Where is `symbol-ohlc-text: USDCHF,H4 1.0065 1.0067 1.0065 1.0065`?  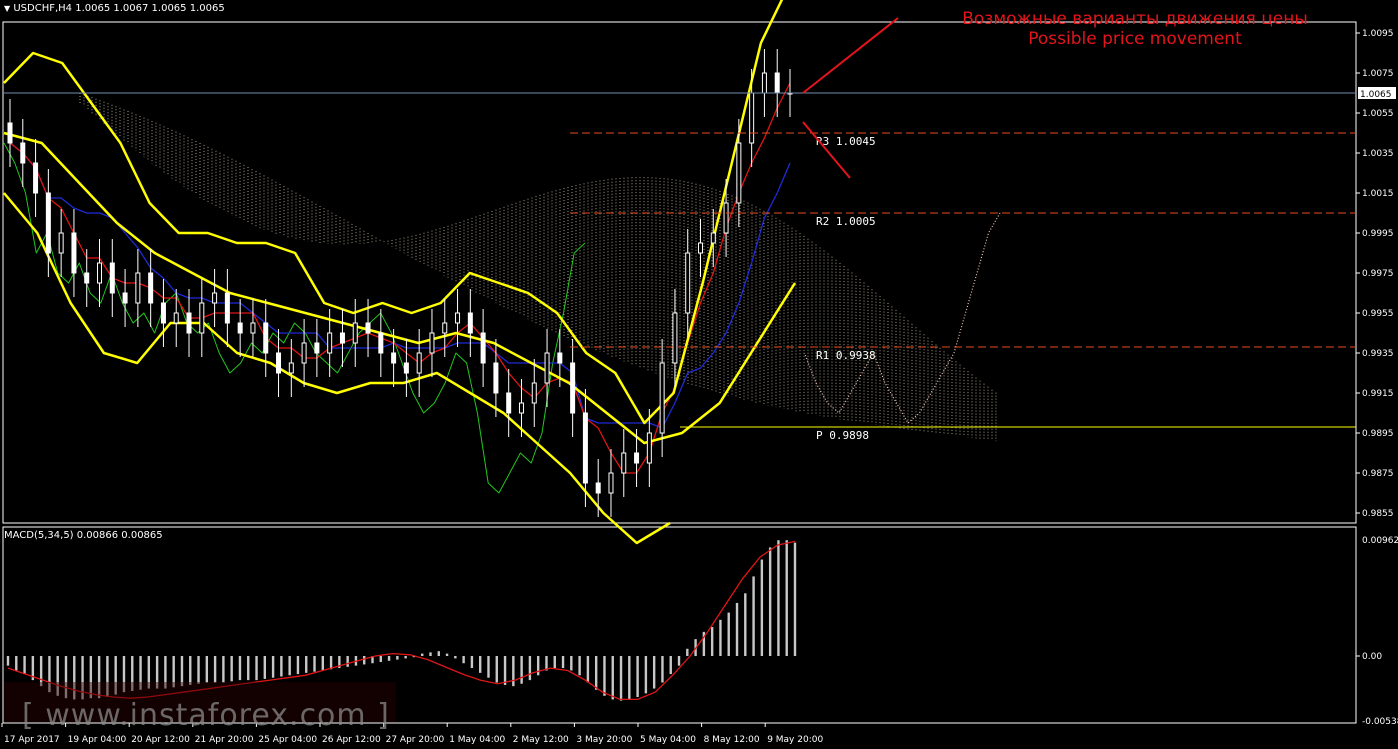
symbol-ohlc-text: USDCHF,H4 1.0065 1.0067 1.0065 1.0065 is located at coordinates (119, 8).